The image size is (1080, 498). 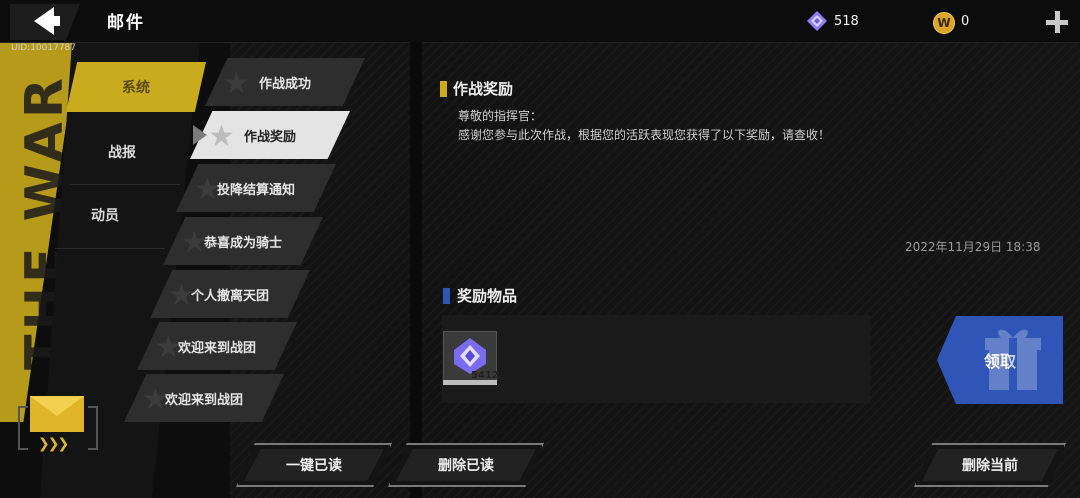 I want to click on mail-title: 作战成功, so click(x=284, y=84).